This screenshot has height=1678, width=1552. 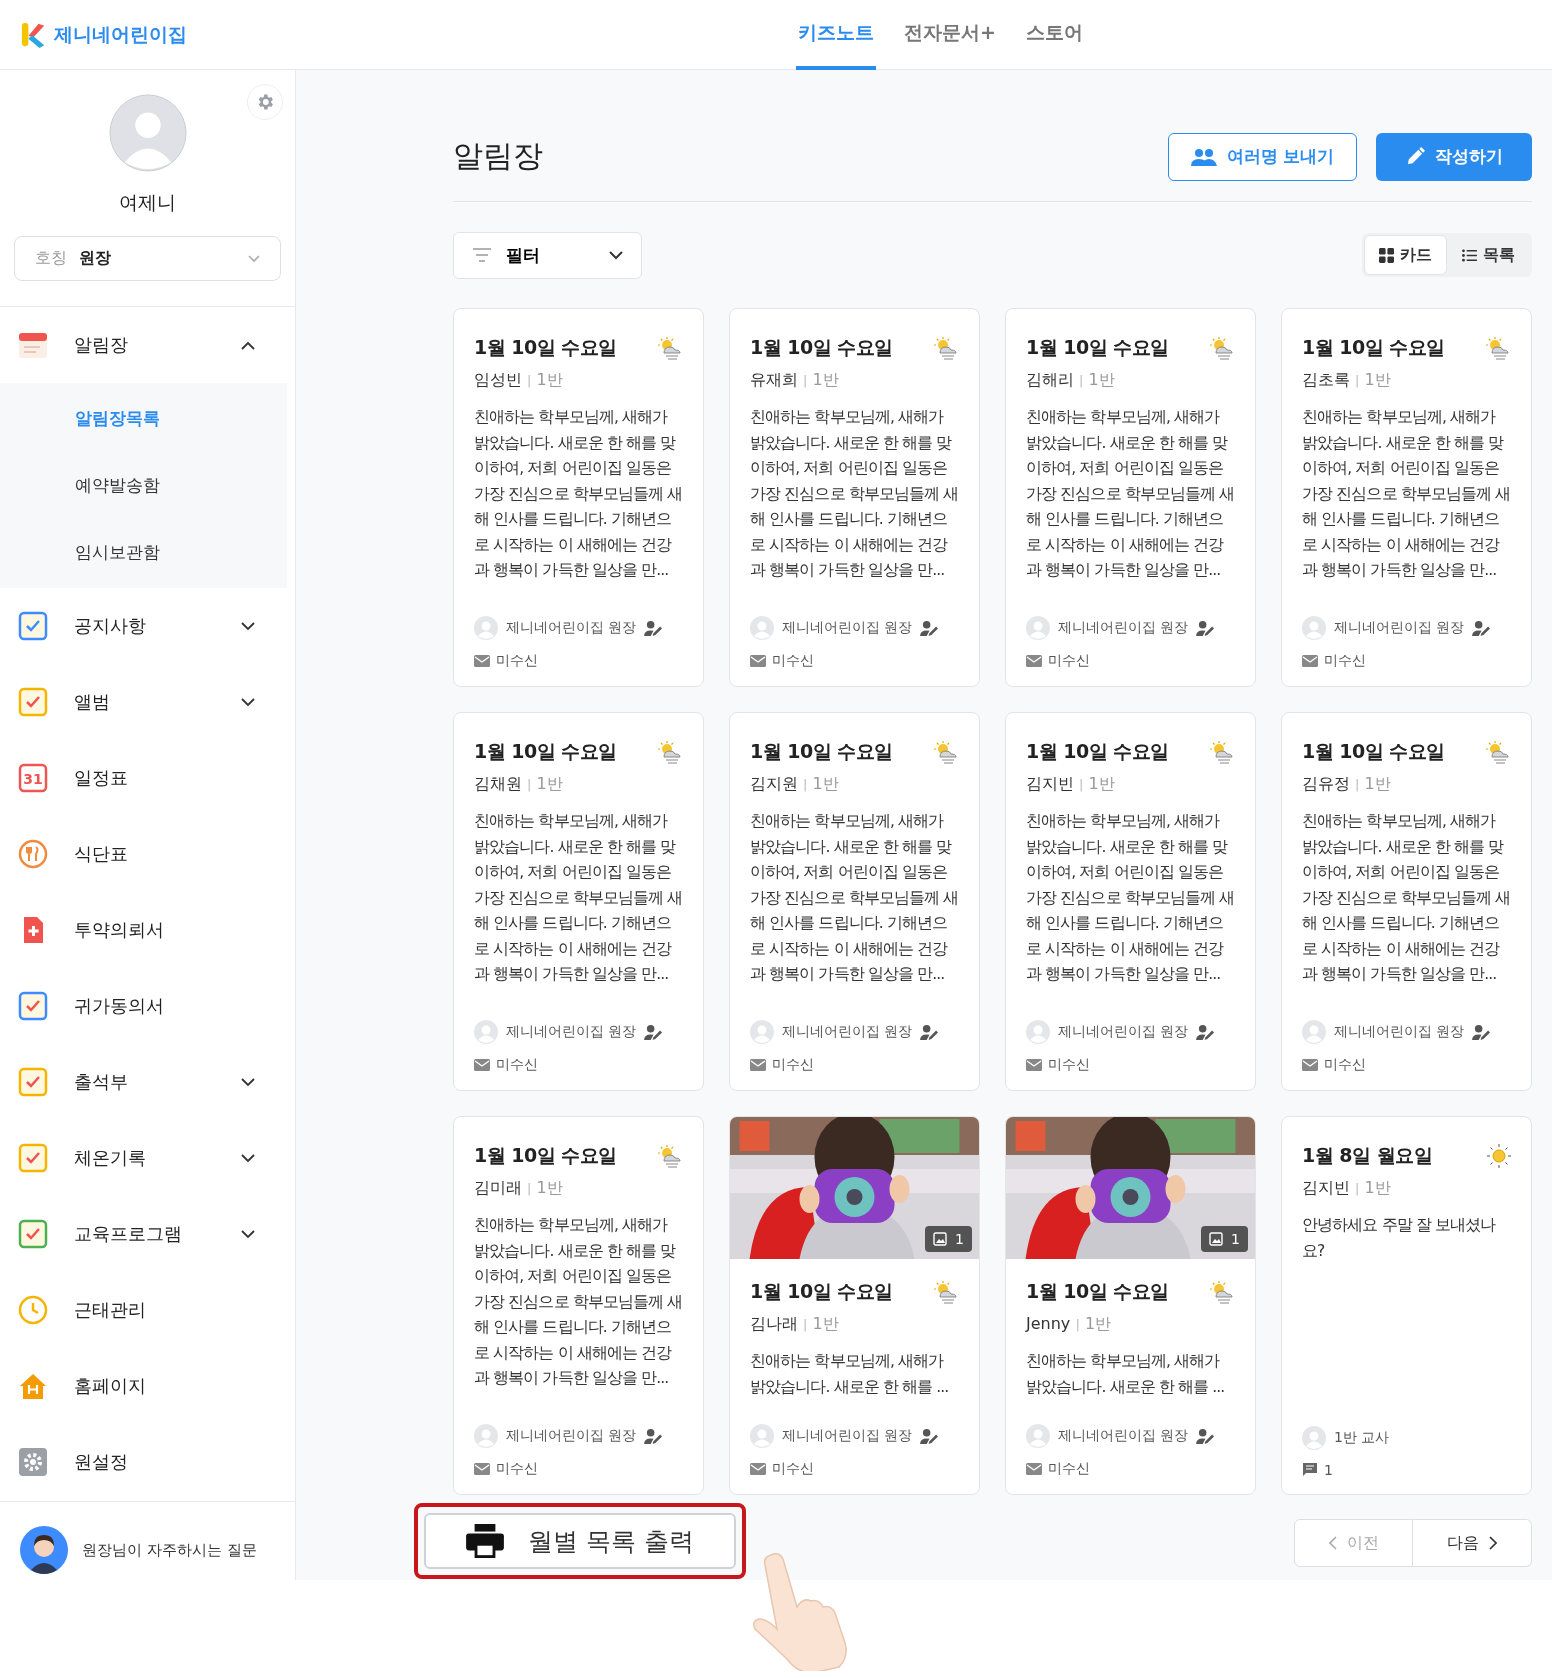 I want to click on notice-card: 1월 10일 수요일 김미래 | 1반 친애하는 학부모님께, 새해가 밝았습니다. 새로운 한 해를 맞이하여, 저희 어린이집 일동은 가장 진심으로 학부모님들께 새해 인사를 드립니다. 기해년으로 시작하는 이 새해에는 건강과 행복이 가득한 일상을 만... 제니네어린이집 원장 미수신, so click(x=578, y=1305).